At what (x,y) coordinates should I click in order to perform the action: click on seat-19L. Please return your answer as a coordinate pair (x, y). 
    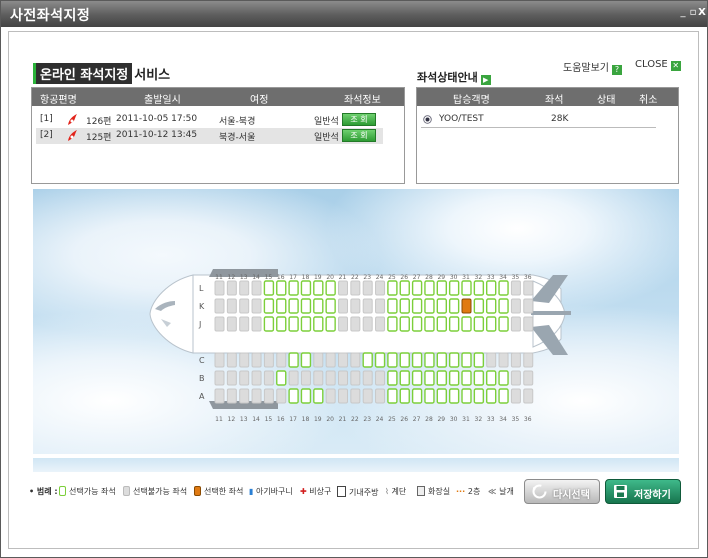
    Looking at the image, I should click on (318, 288).